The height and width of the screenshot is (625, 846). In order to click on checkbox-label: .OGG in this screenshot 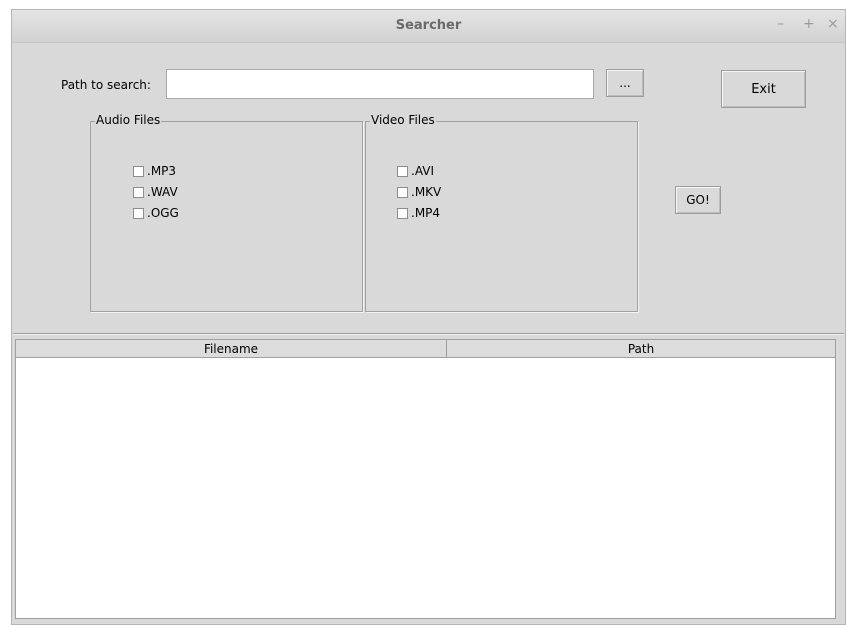, I will do `click(163, 213)`.